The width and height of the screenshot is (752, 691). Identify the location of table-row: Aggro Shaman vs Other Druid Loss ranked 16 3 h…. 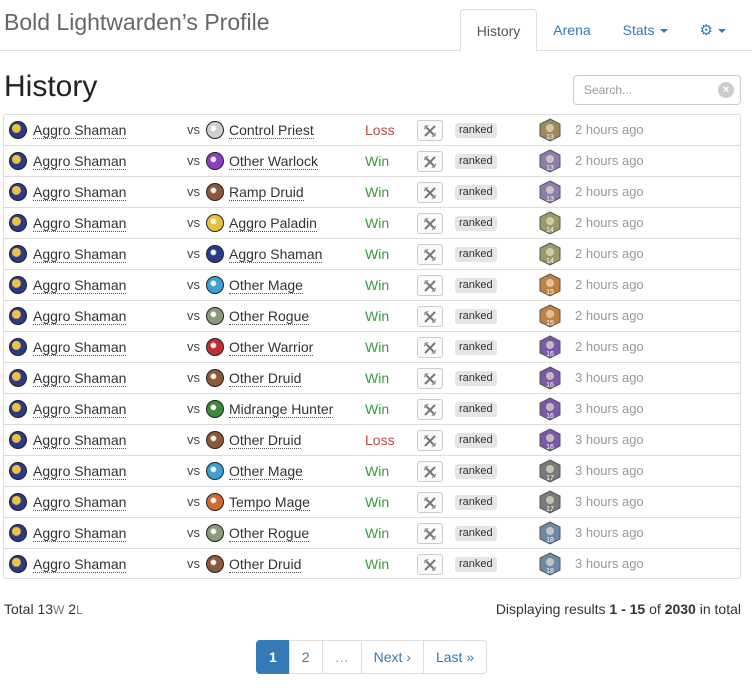
(372, 440).